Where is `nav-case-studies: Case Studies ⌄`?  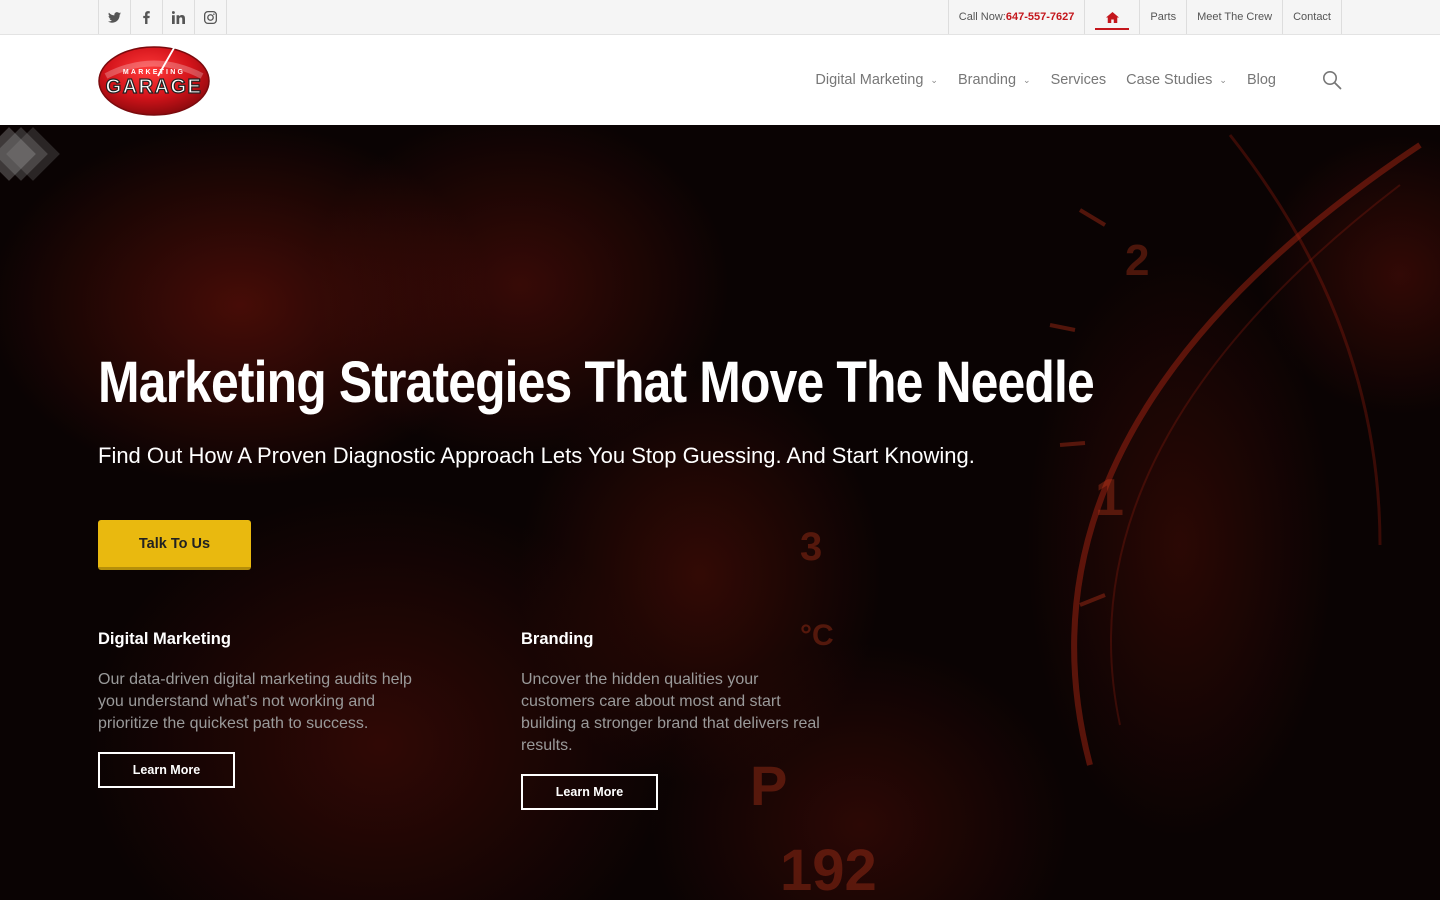 nav-case-studies: Case Studies ⌄ is located at coordinates (1176, 80).